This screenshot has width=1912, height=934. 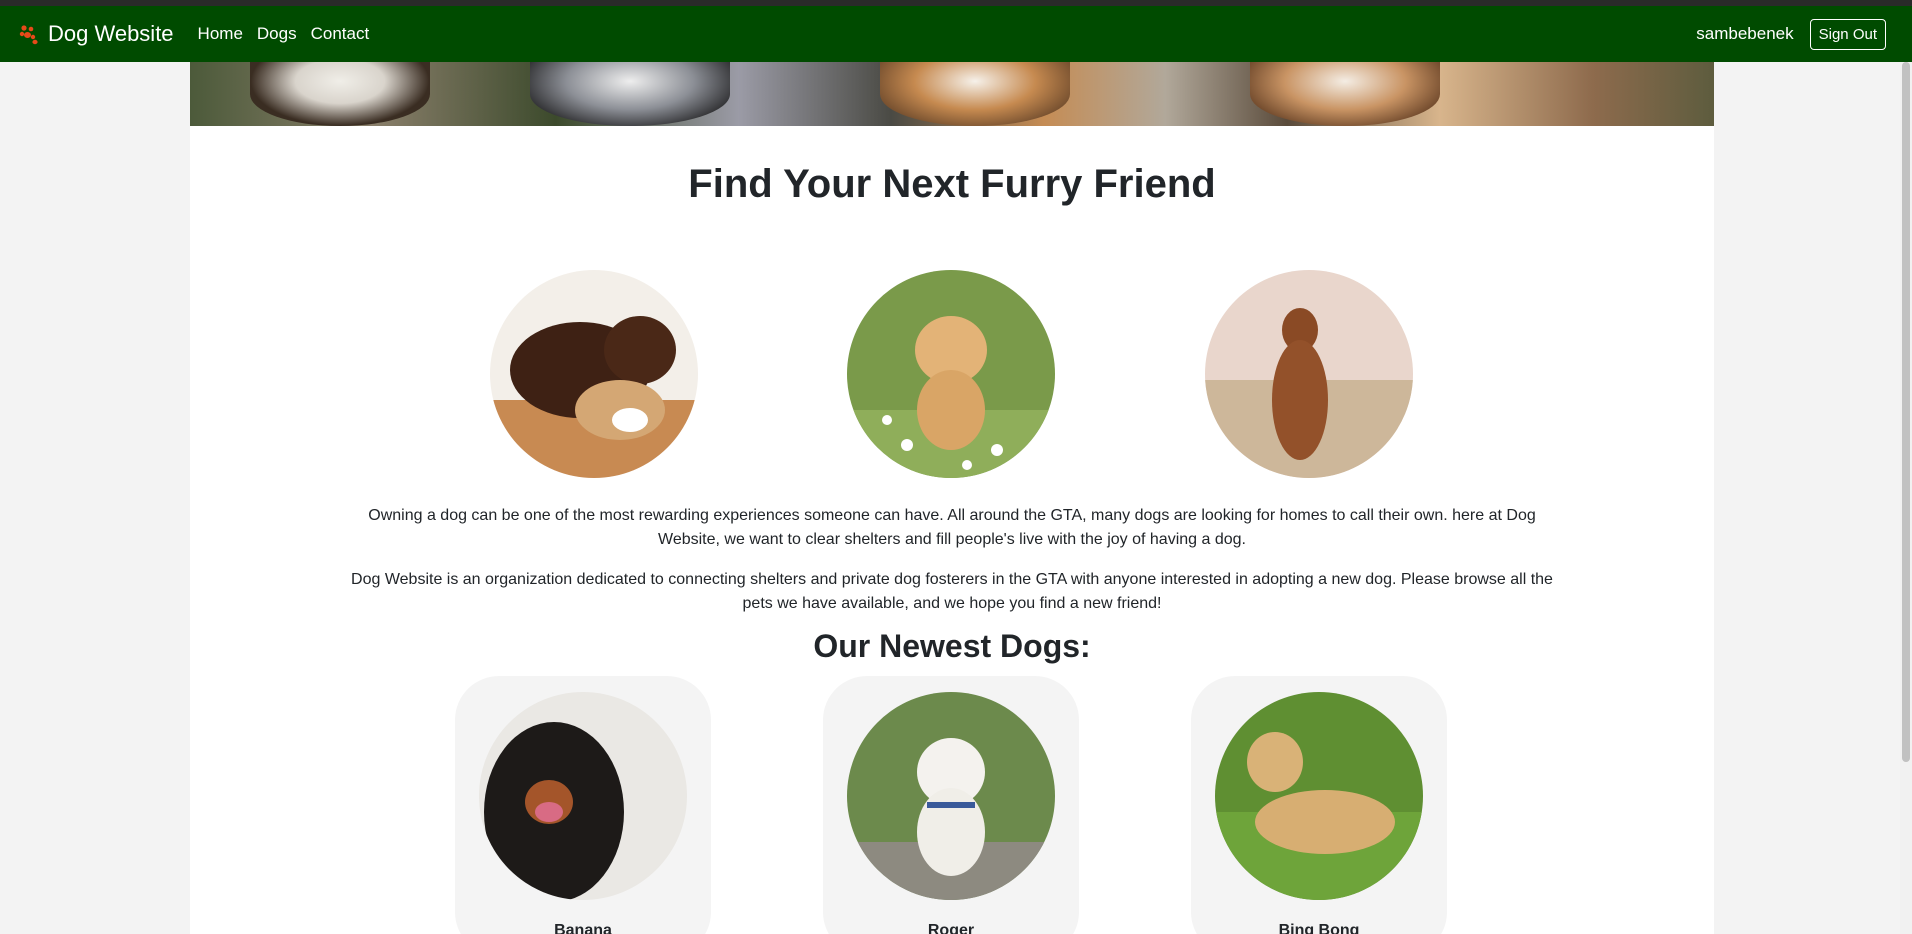 I want to click on dog-card-roger: Roger, so click(x=951, y=805).